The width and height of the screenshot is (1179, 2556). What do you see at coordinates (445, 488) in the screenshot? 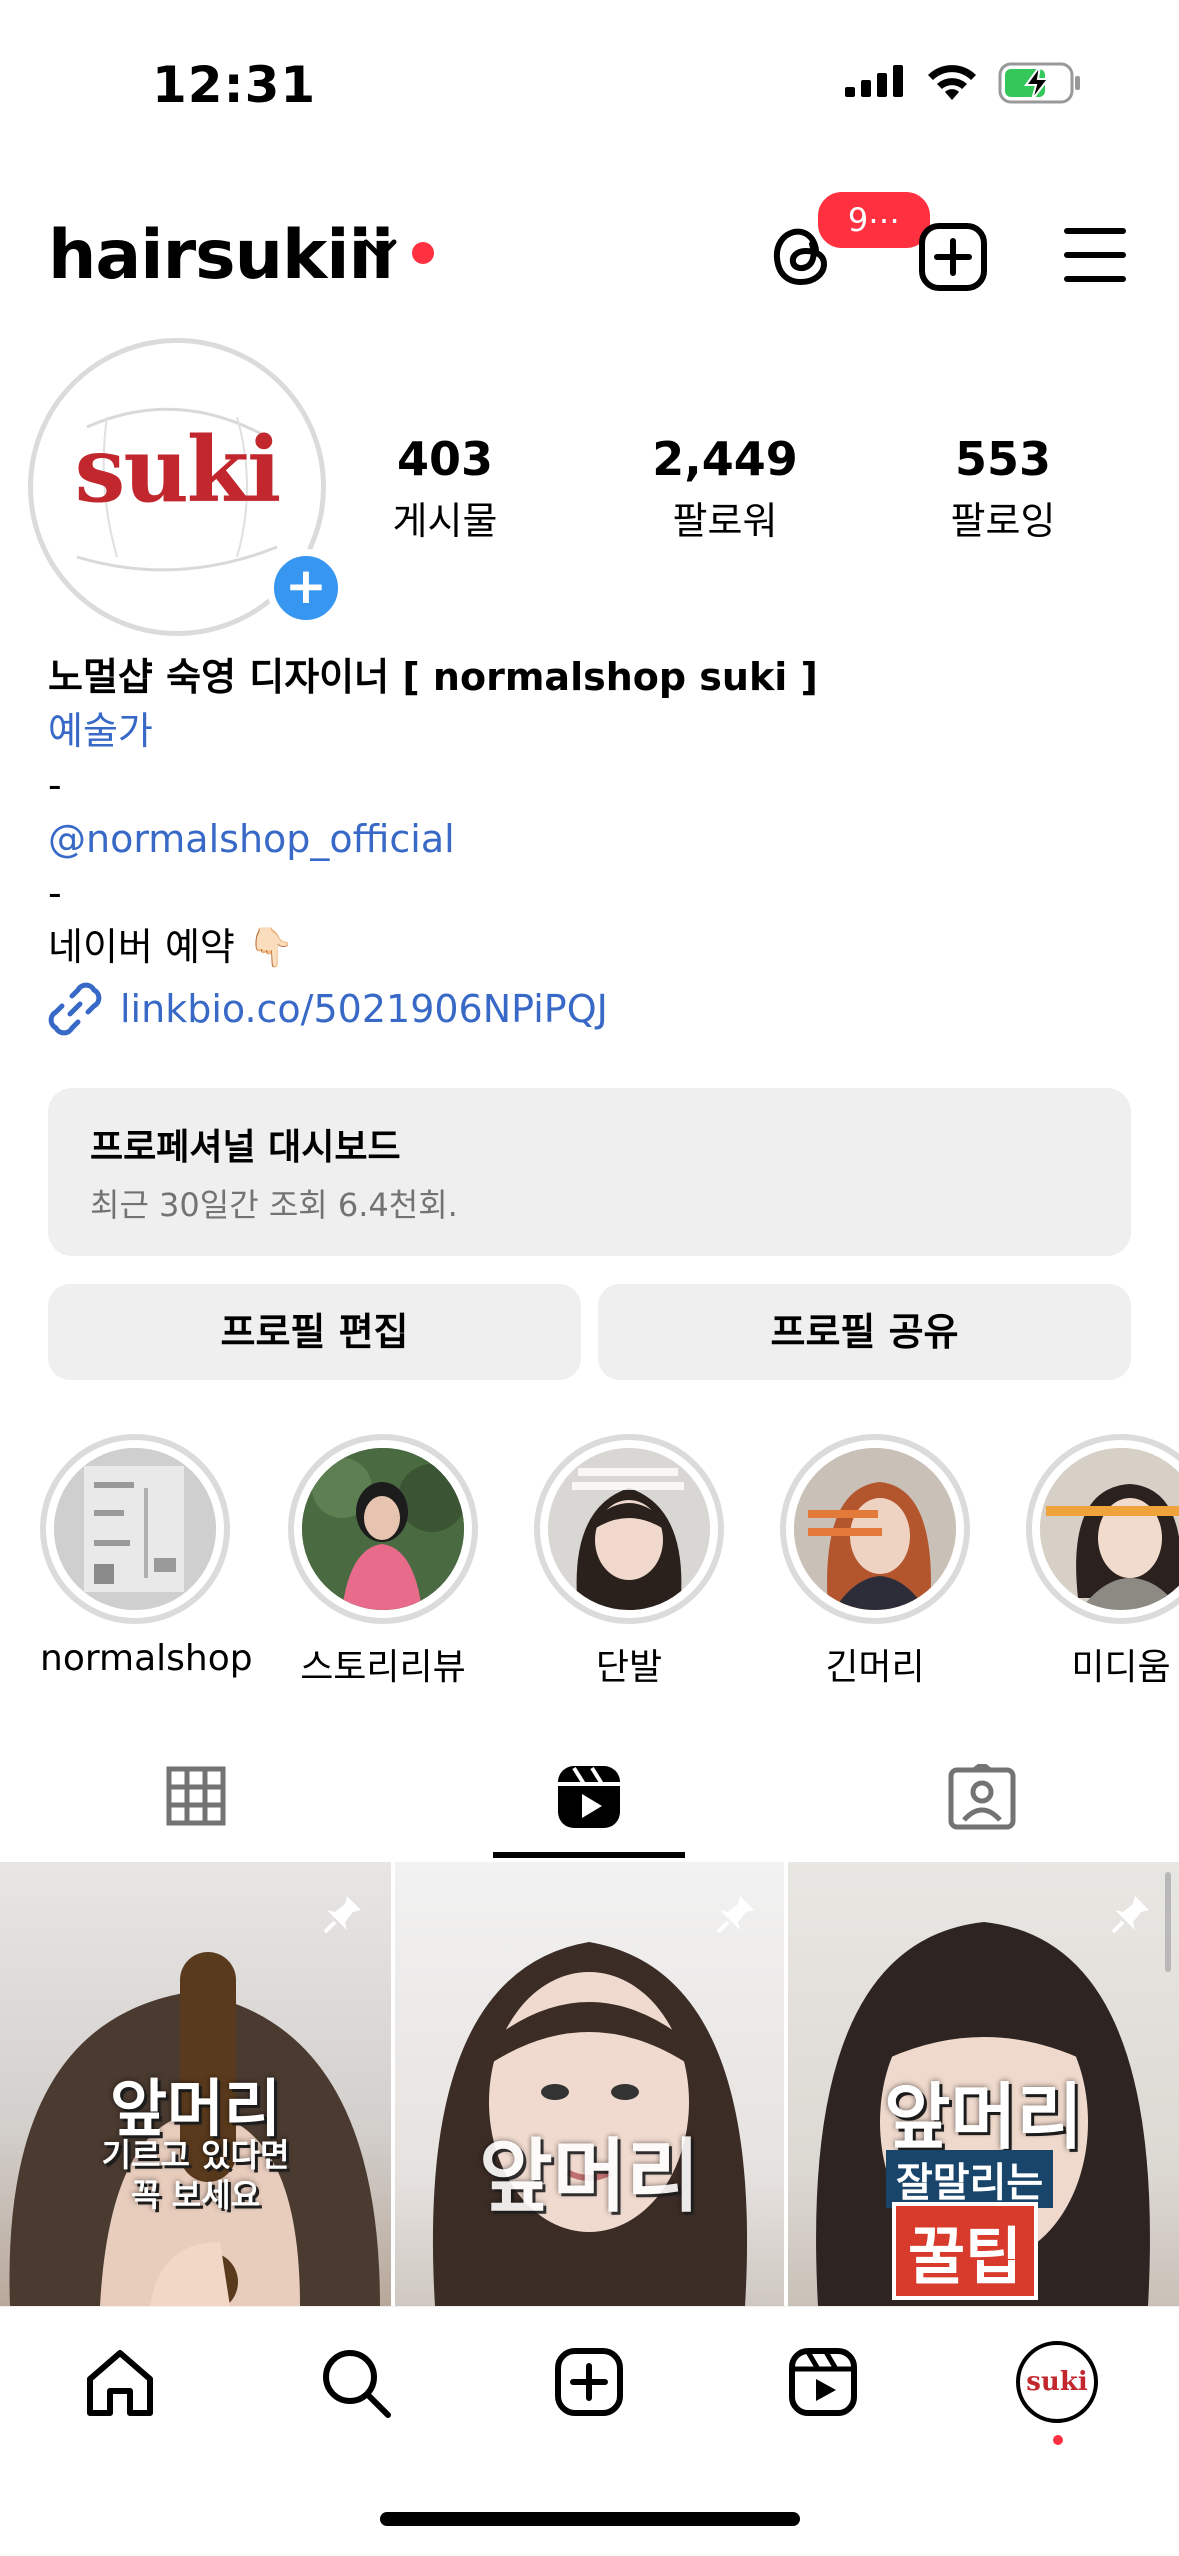
I see `stat-posts: 403 게시물` at bounding box center [445, 488].